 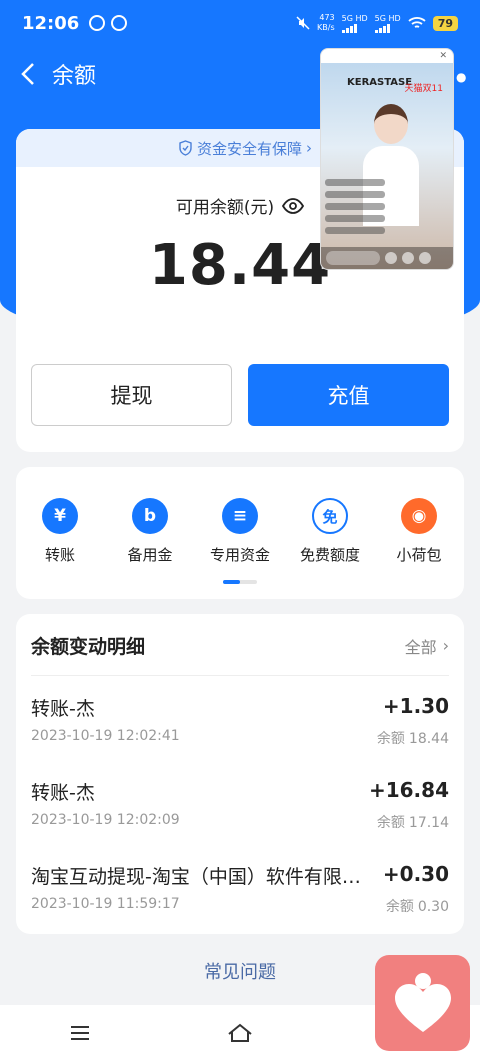 What do you see at coordinates (348, 395) in the screenshot?
I see `recharge-button: 充值` at bounding box center [348, 395].